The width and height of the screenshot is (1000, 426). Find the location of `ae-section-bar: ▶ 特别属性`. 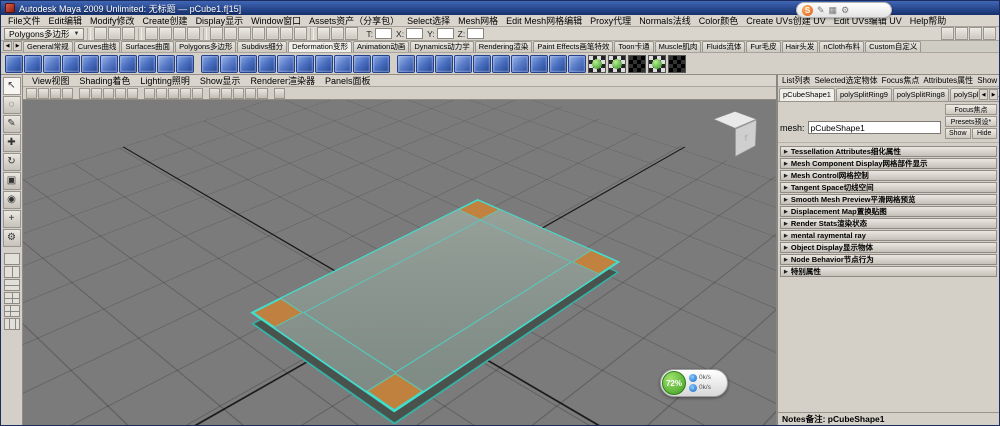

ae-section-bar: ▶ 特别属性 is located at coordinates (888, 271).